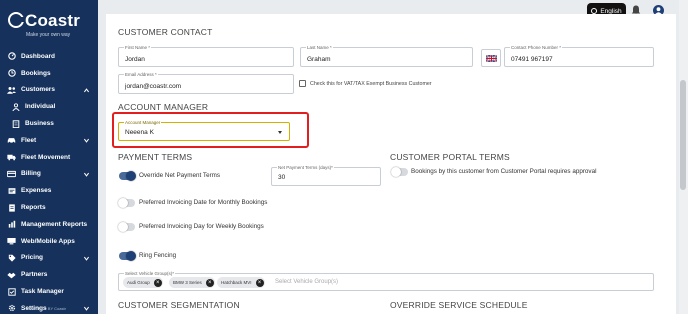 This screenshot has width=688, height=314. I want to click on first-name-field: First Name * Jordan, so click(206, 56).